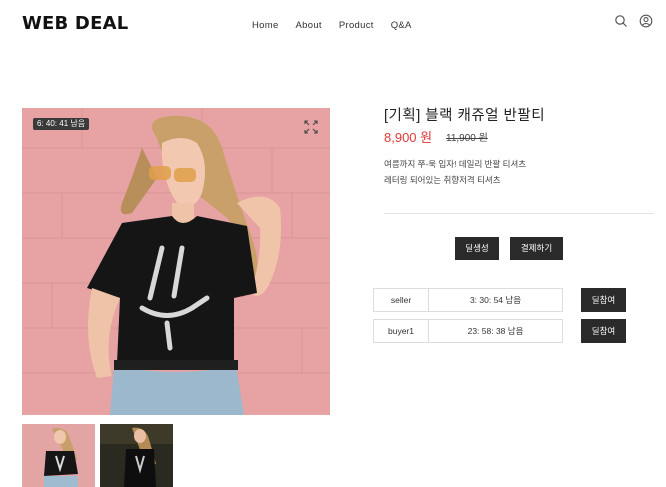 This screenshot has width=666, height=487. I want to click on deal-user: seller, so click(401, 300).